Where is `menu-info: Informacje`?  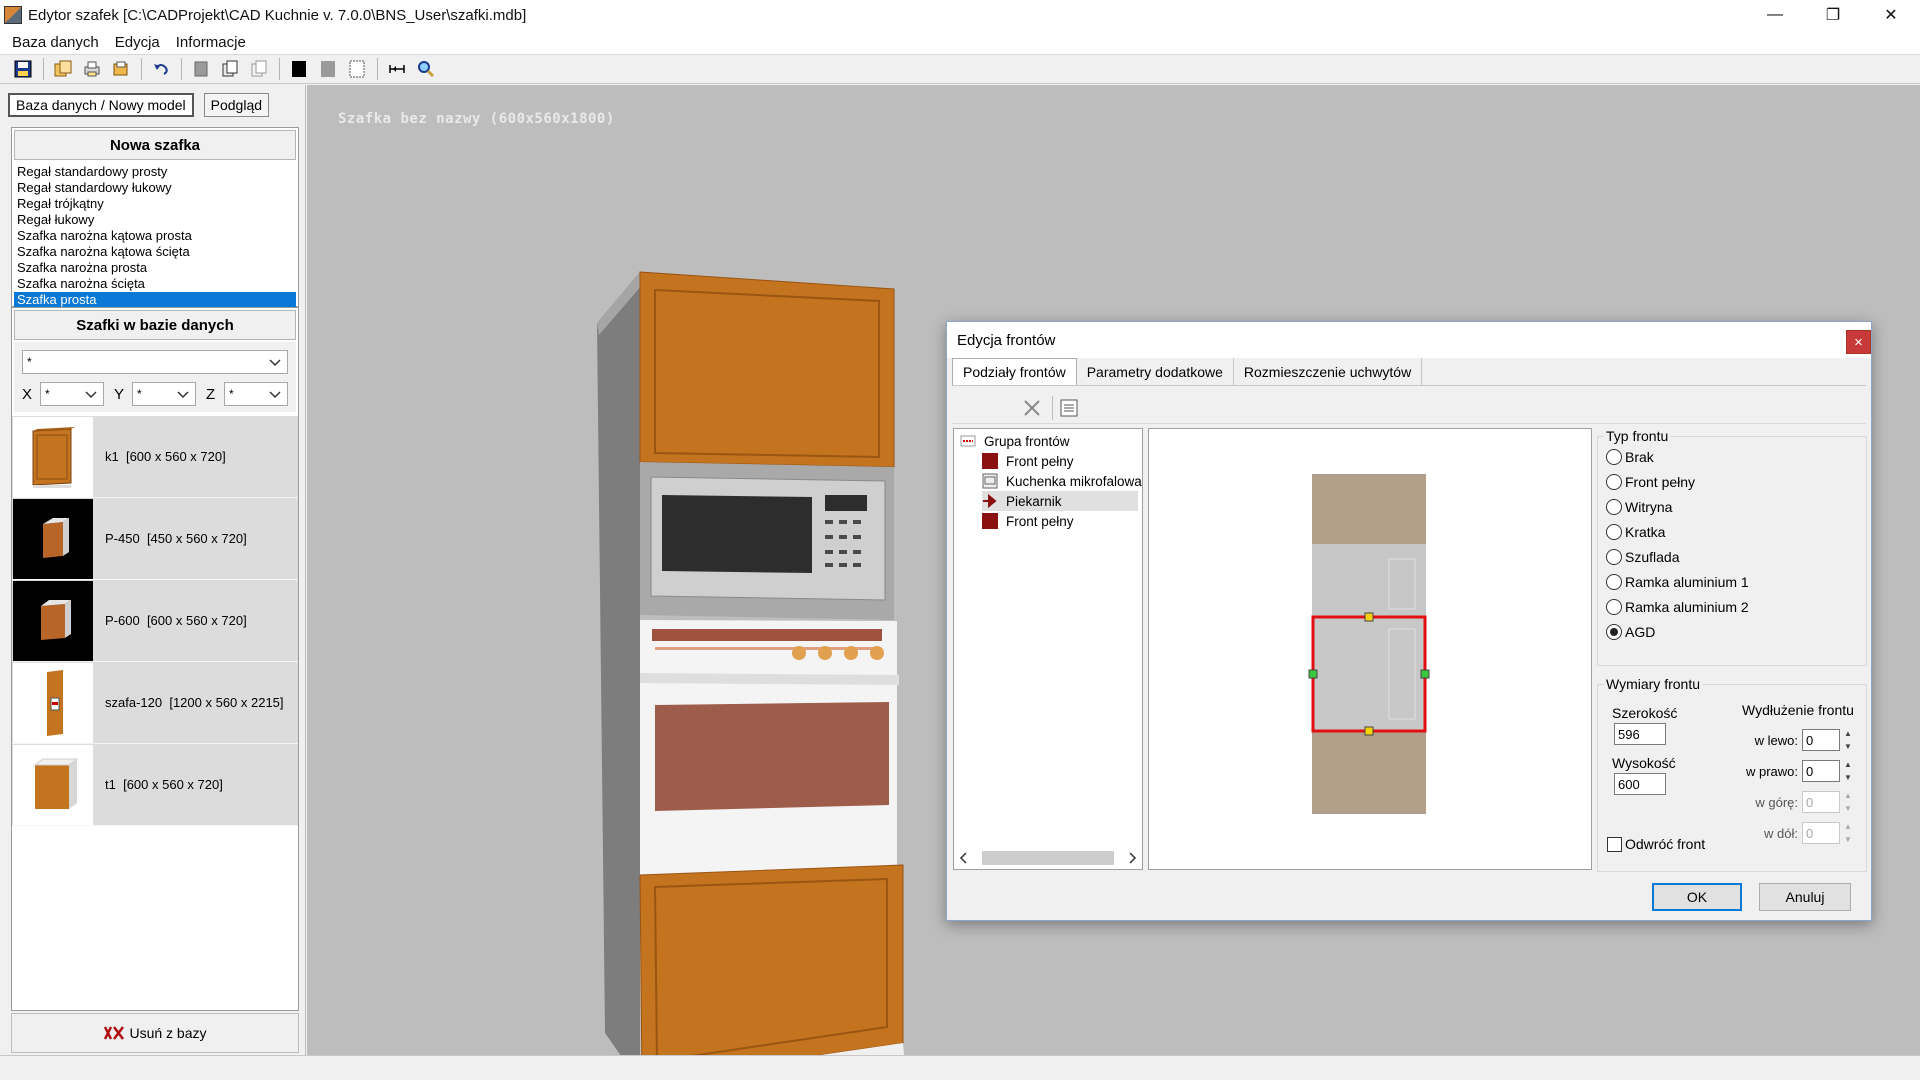 menu-info: Informacje is located at coordinates (211, 42).